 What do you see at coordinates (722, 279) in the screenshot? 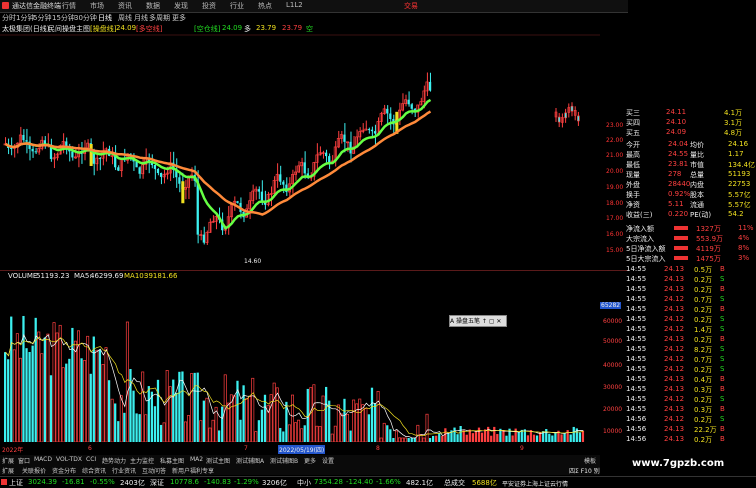
I see `tick-side: S` at bounding box center [722, 279].